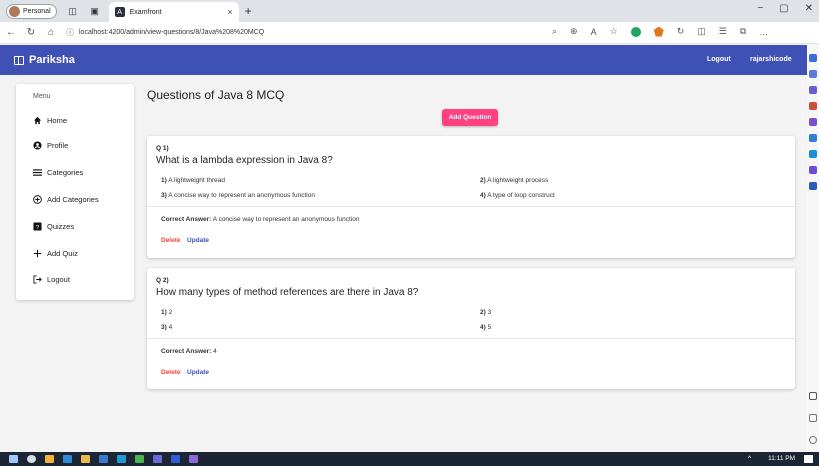 The width and height of the screenshot is (819, 466). What do you see at coordinates (215, 351) in the screenshot?
I see `correct-answer-value: 4` at bounding box center [215, 351].